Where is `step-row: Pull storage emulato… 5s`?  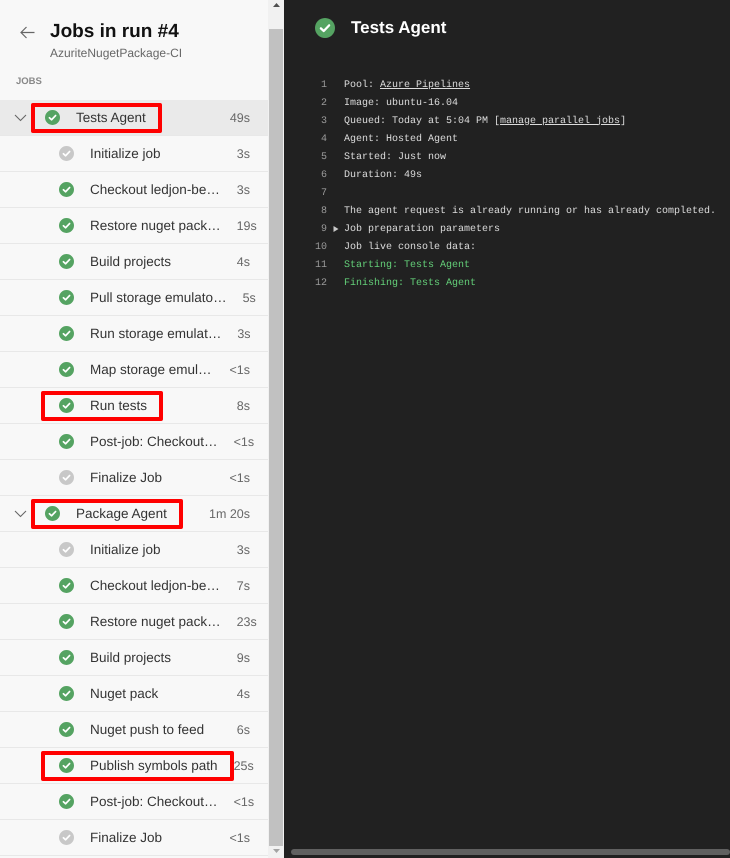
step-row: Pull storage emulato… 5s is located at coordinates (134, 298).